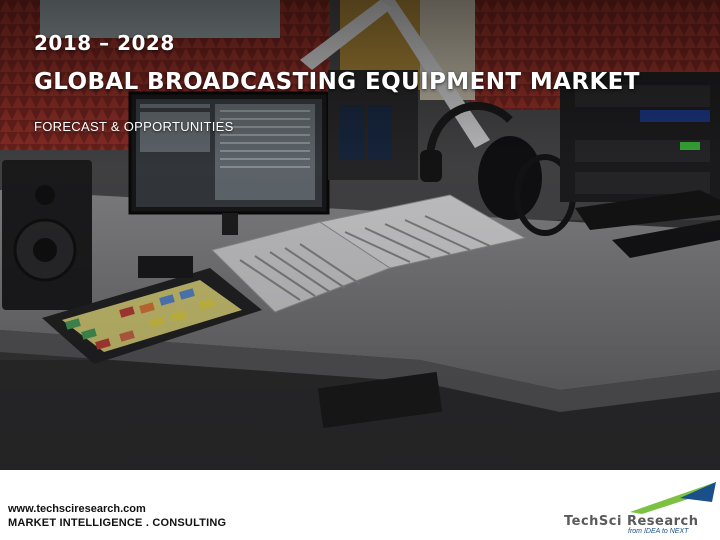 This screenshot has width=720, height=540. I want to click on logo-swoosh-icon, so click(673, 498).